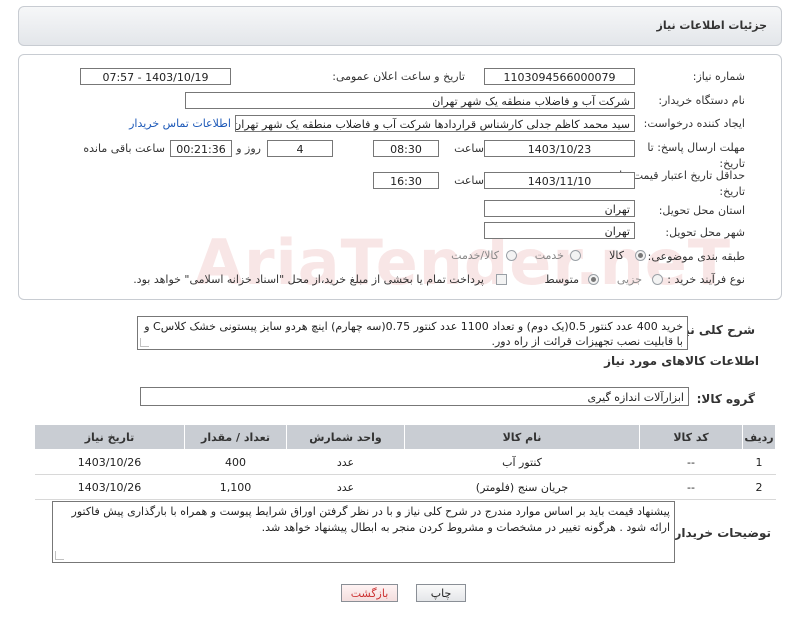  I want to click on goods-group-field: ابزارآلات اندازه گیری, so click(414, 396).